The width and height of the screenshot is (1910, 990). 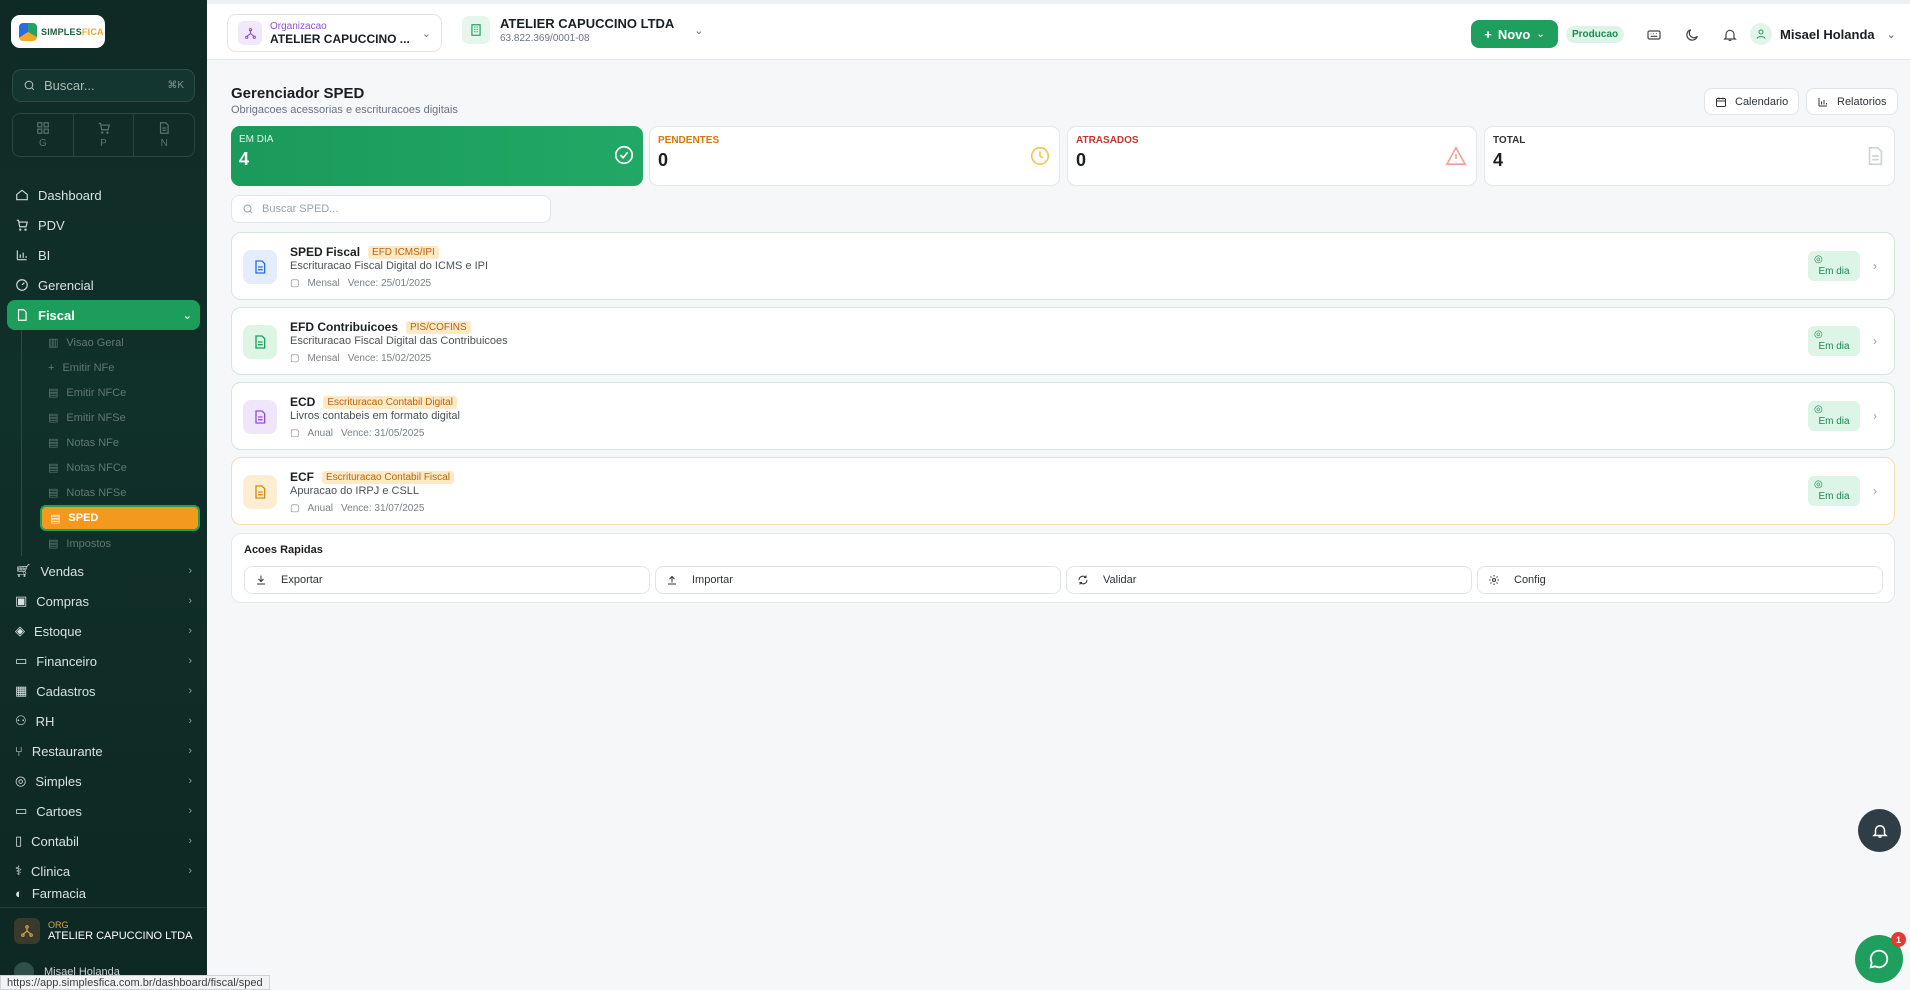 I want to click on obligation-period: Mensal, so click(x=323, y=358).